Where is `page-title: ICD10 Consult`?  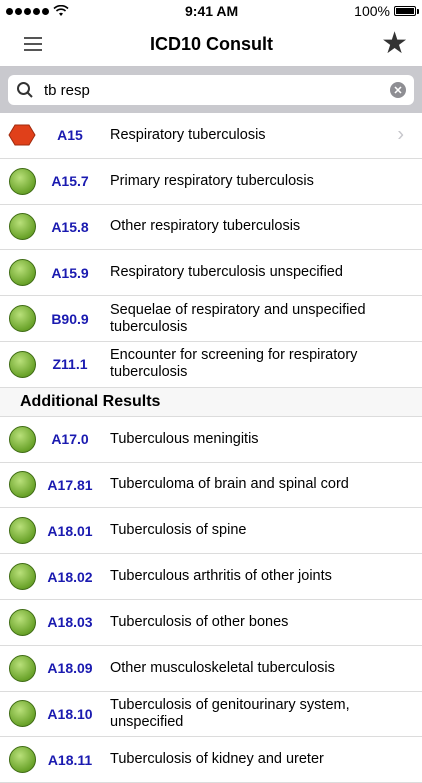 page-title: ICD10 Consult is located at coordinates (212, 43).